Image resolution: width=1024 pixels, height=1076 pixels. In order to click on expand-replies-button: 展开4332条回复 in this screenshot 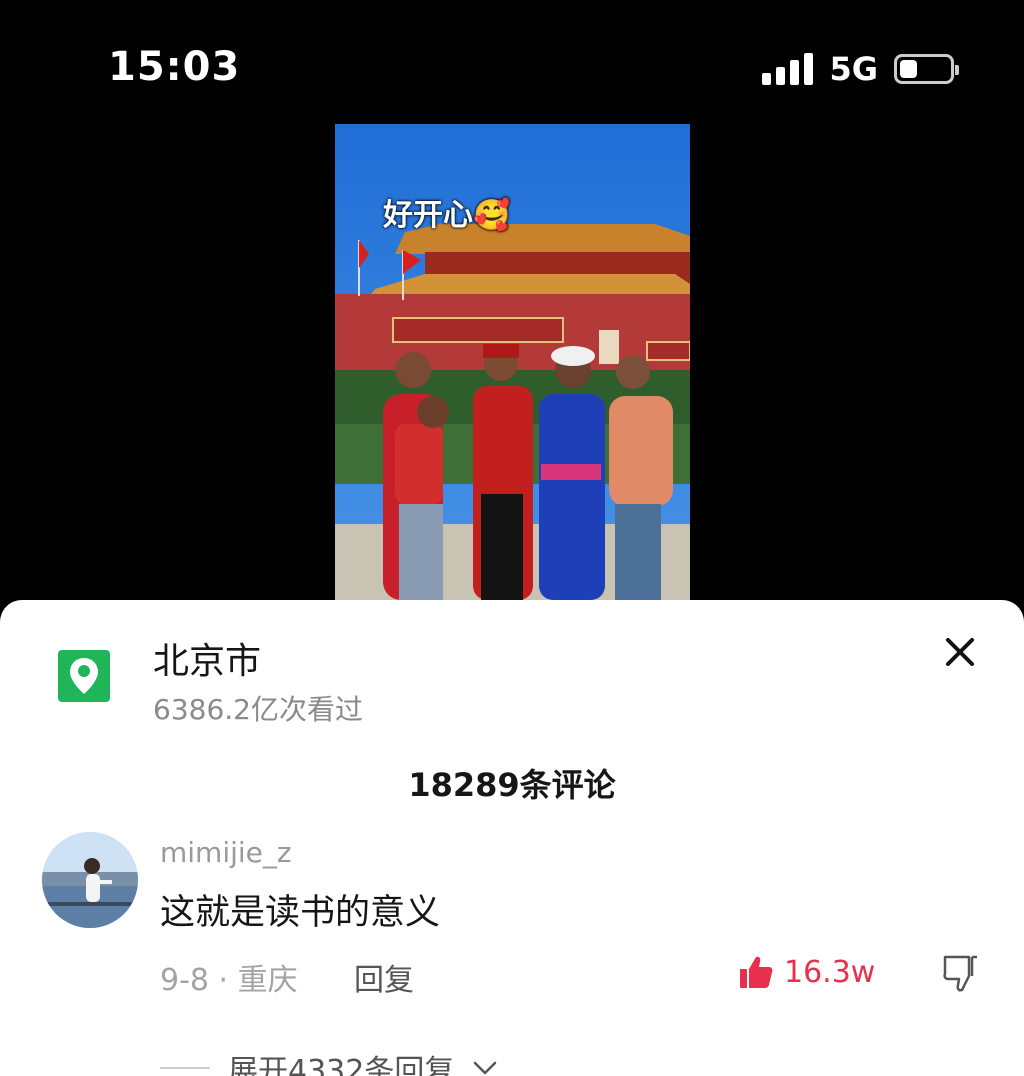, I will do `click(329, 1061)`.